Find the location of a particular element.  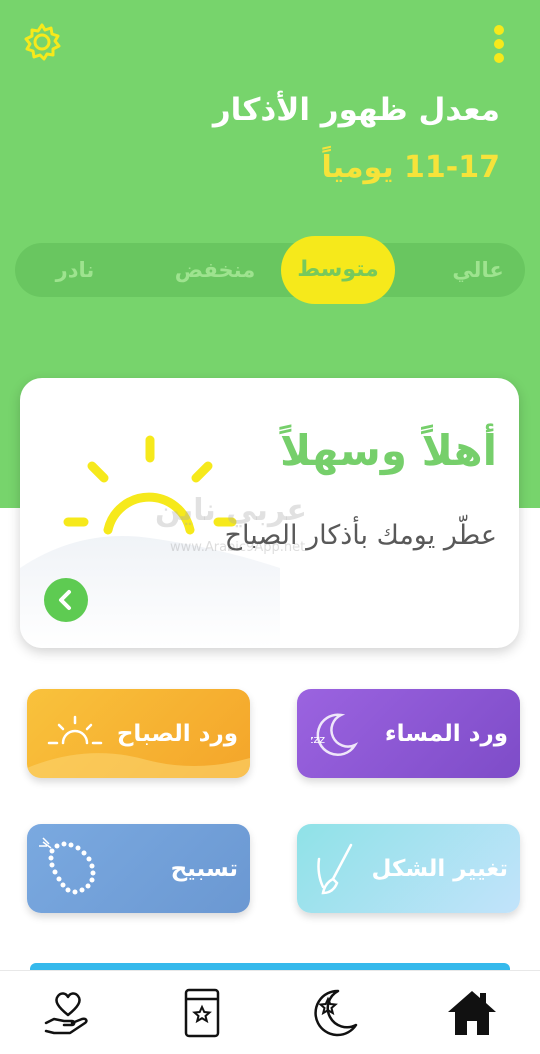

home-icon is located at coordinates (472, 1013).